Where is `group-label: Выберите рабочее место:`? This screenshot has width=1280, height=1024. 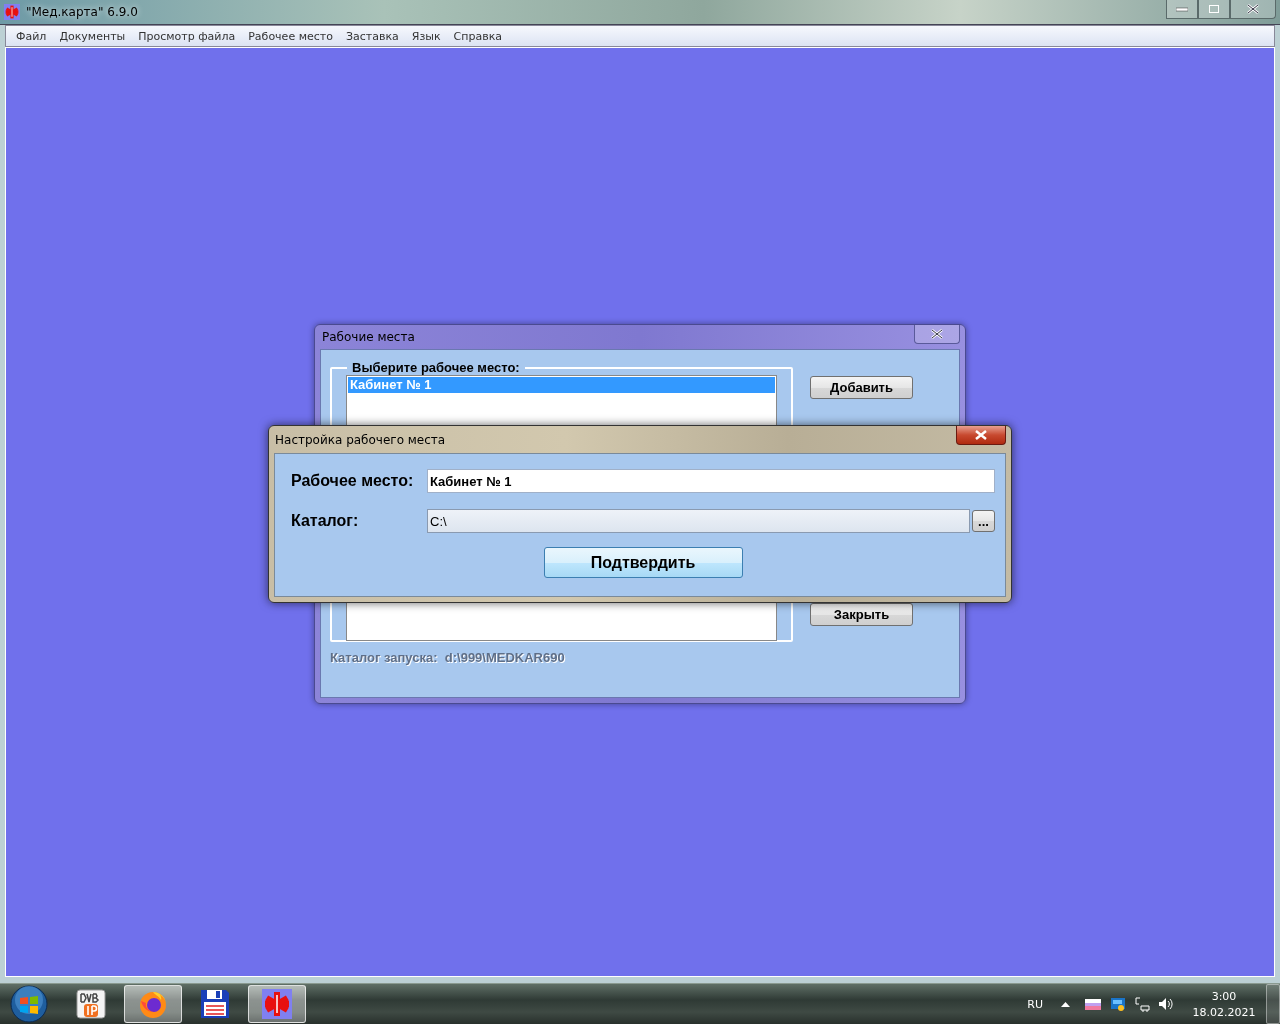
group-label: Выберите рабочее место: is located at coordinates (436, 367).